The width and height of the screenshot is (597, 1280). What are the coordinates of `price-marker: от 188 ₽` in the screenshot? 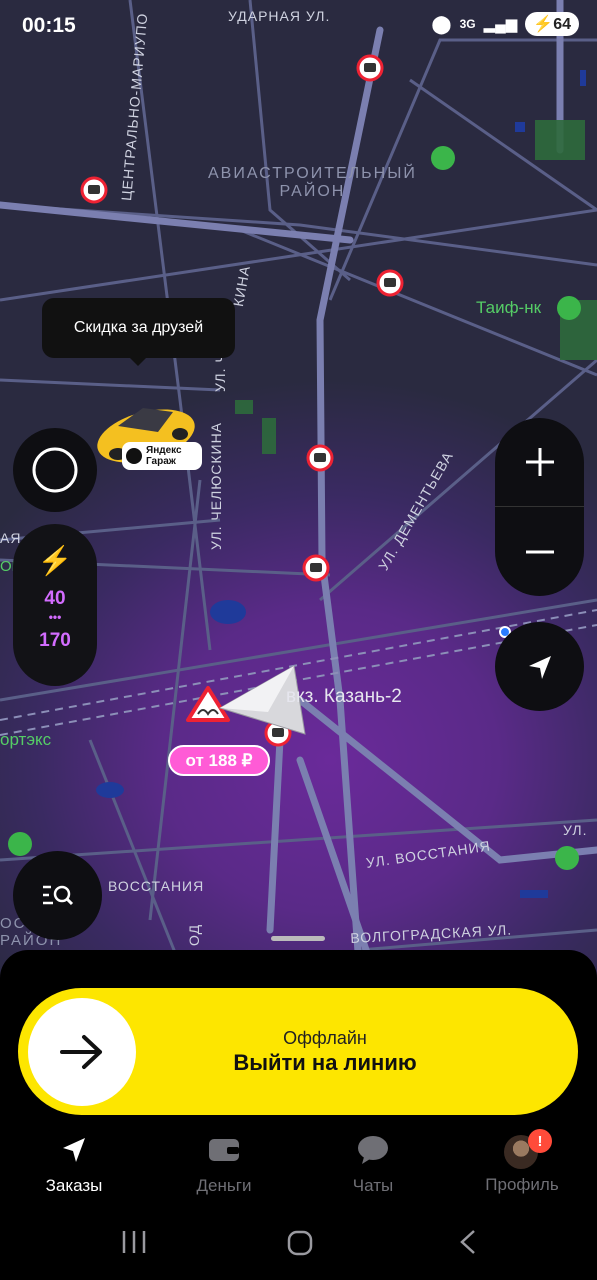 It's located at (219, 760).